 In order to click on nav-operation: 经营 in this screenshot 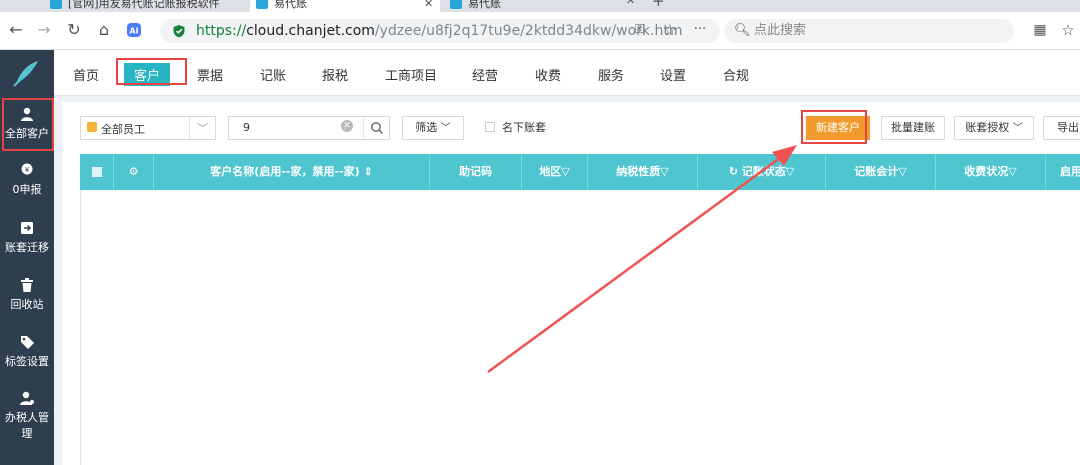, I will do `click(485, 74)`.